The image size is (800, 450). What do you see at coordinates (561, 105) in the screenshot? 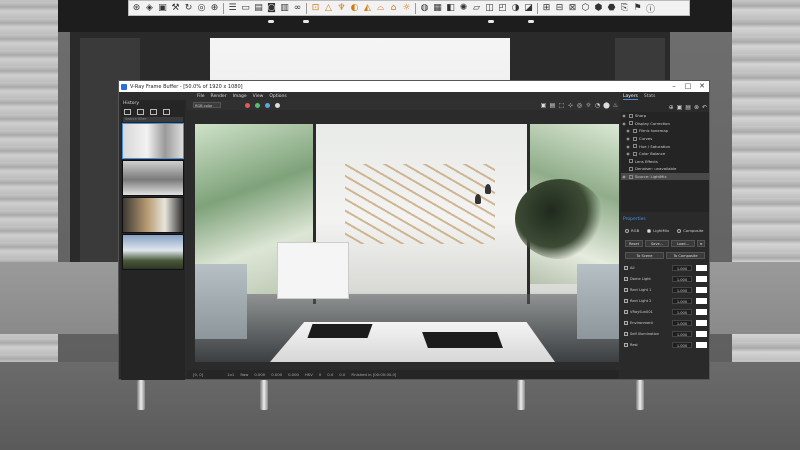
I see `region-render-icon: ⬚` at bounding box center [561, 105].